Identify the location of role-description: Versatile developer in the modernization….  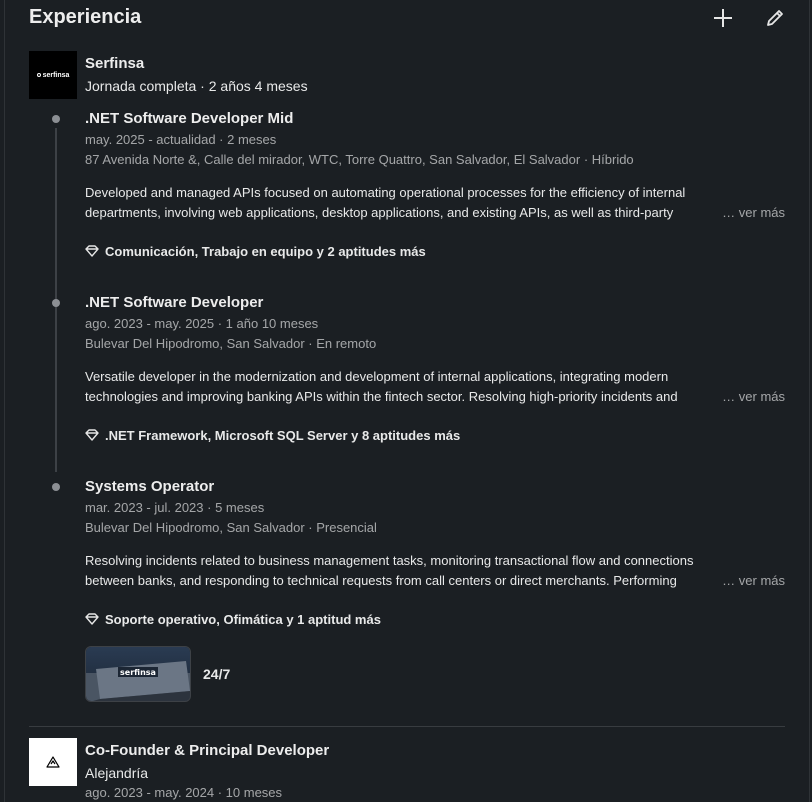
(435, 387).